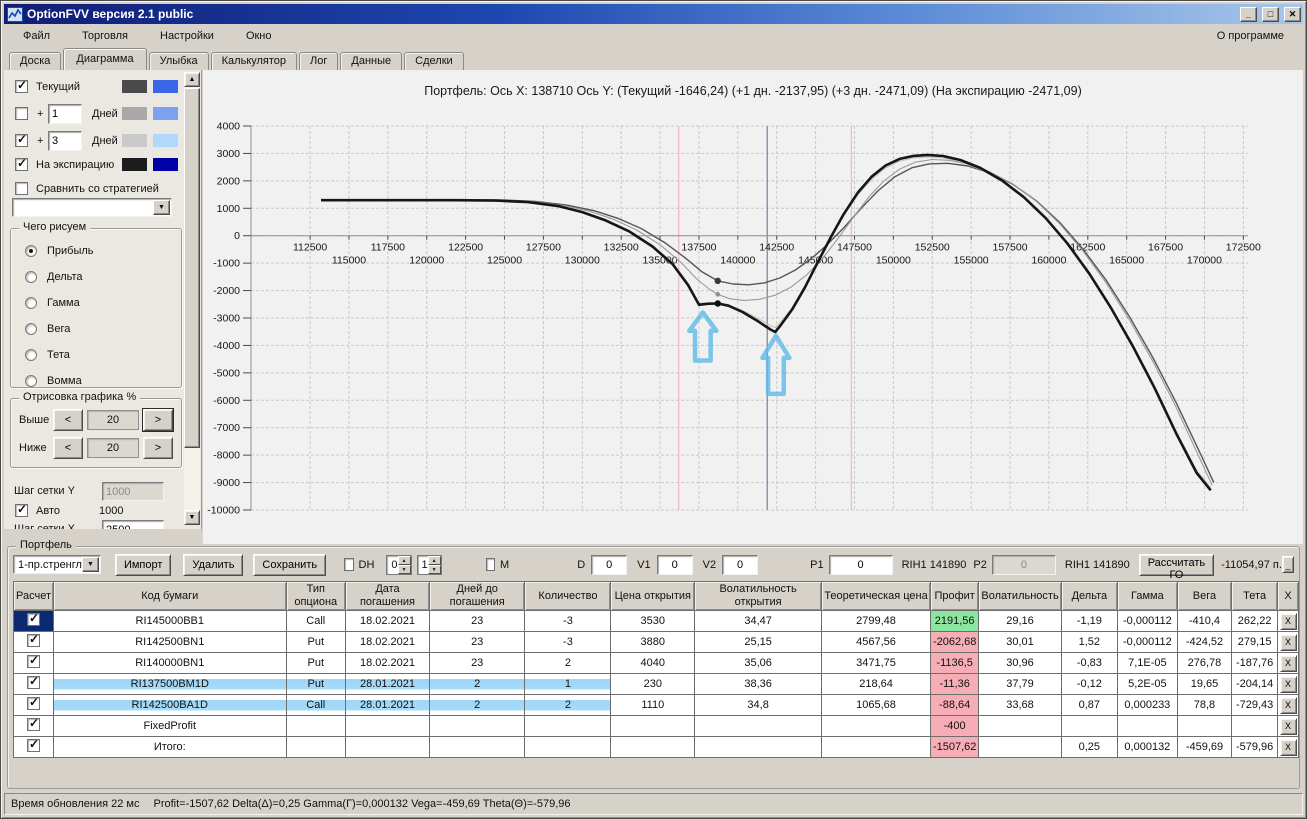 The image size is (1307, 819). What do you see at coordinates (103, 277) in the screenshot?
I see `draw-option-1: Дельта` at bounding box center [103, 277].